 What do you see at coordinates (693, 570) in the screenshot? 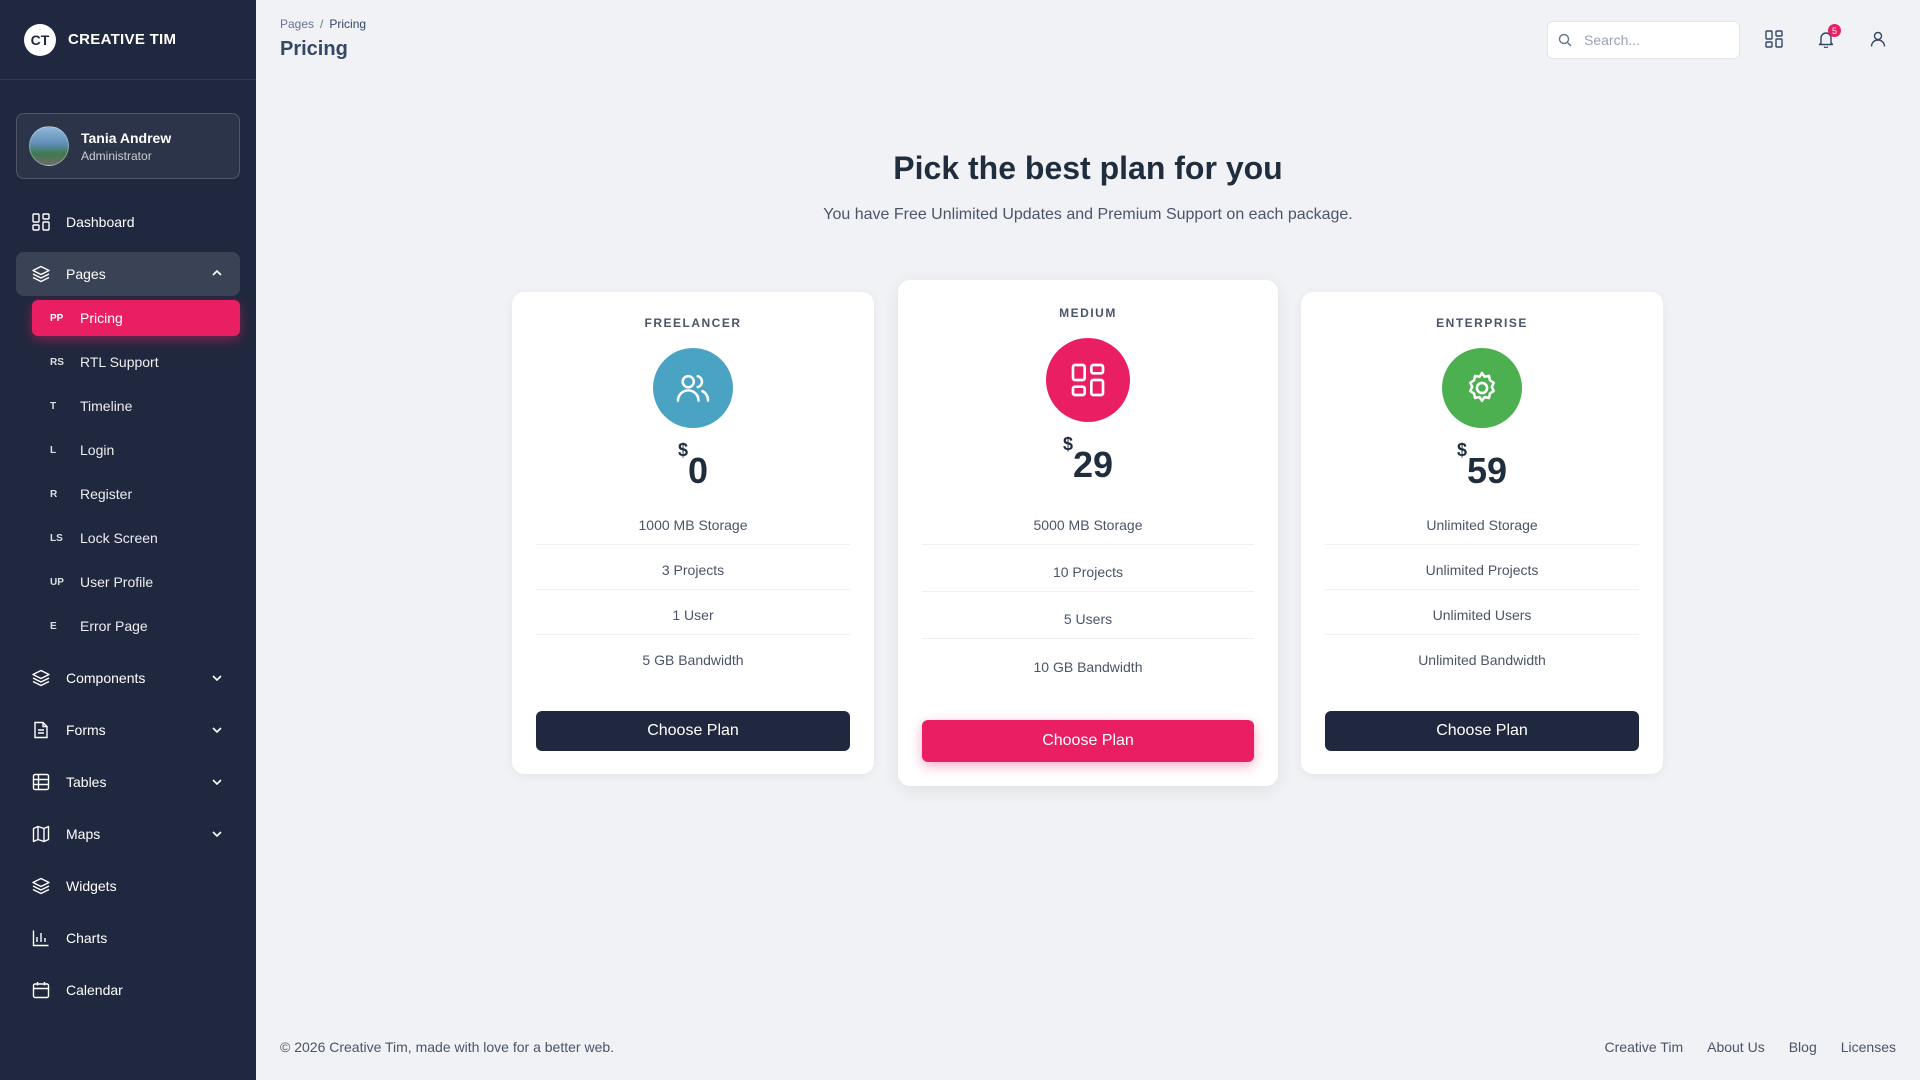
I see `plan-feature: 3 Projects` at bounding box center [693, 570].